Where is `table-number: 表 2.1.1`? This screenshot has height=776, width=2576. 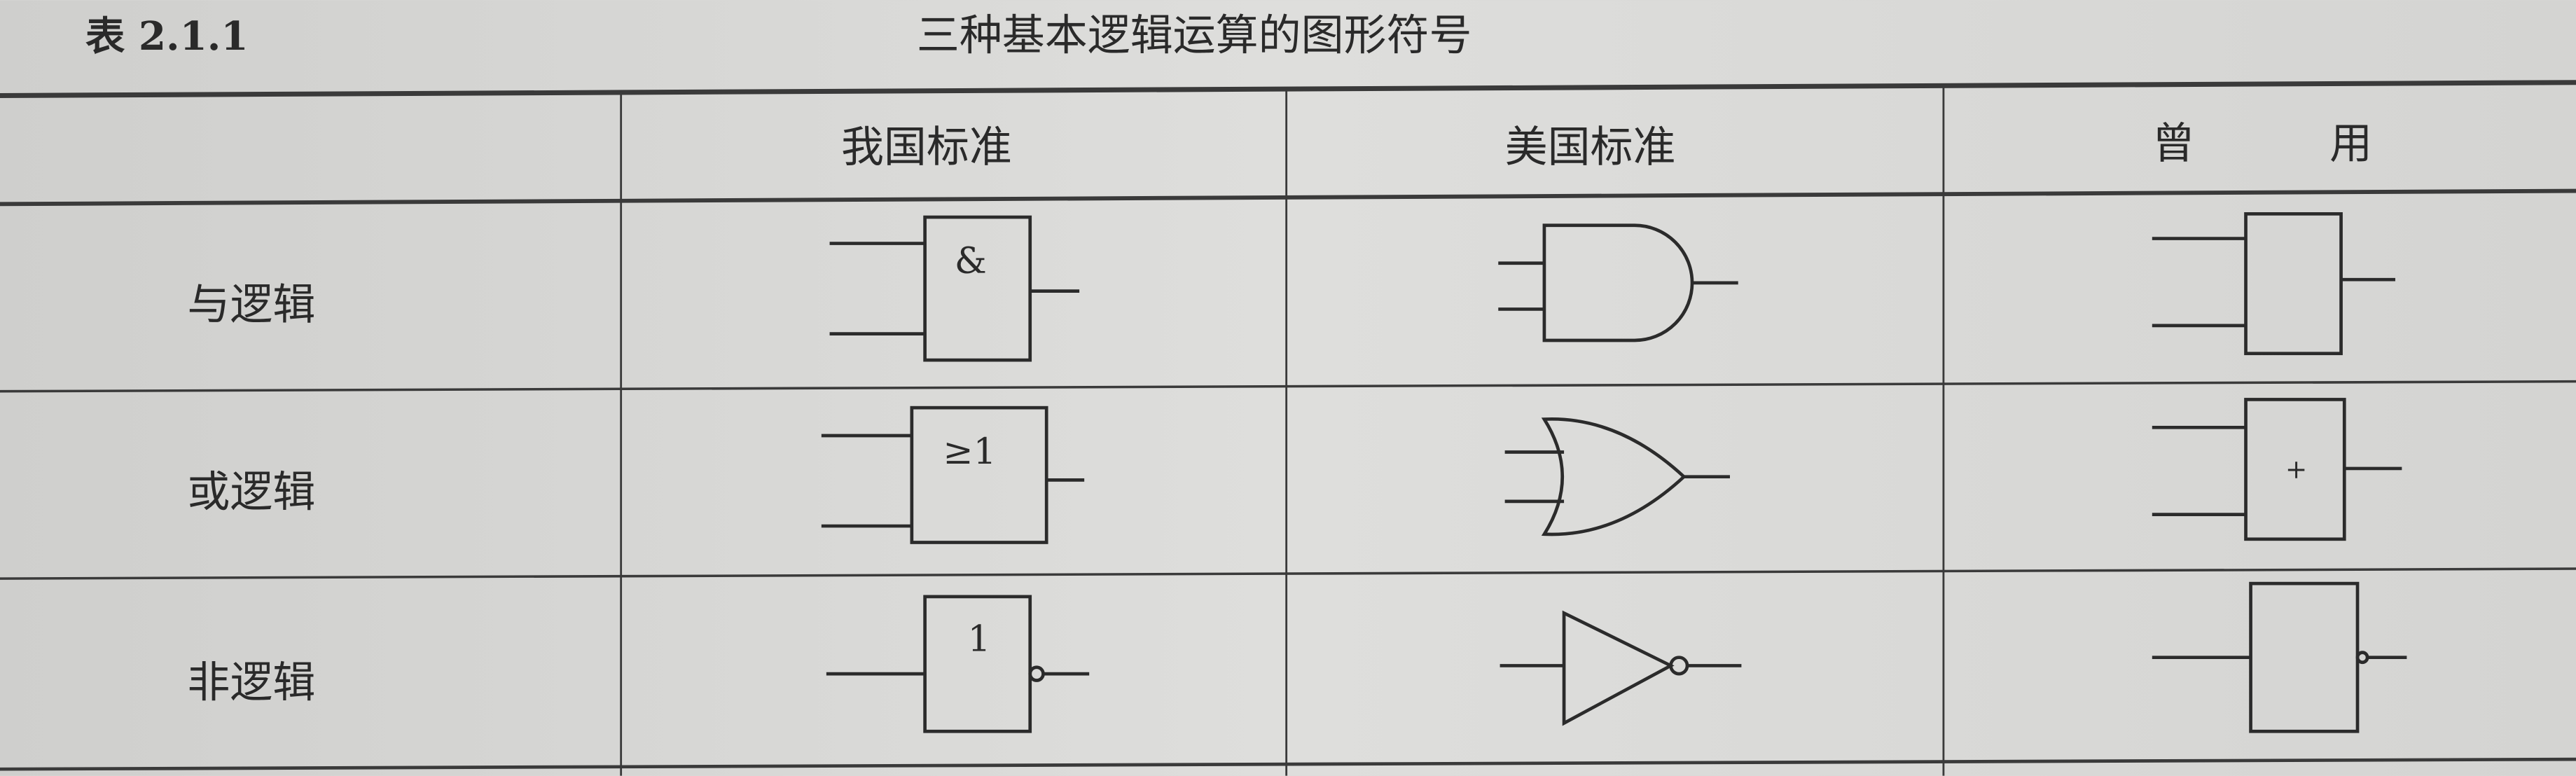
table-number: 表 2.1.1 is located at coordinates (167, 36).